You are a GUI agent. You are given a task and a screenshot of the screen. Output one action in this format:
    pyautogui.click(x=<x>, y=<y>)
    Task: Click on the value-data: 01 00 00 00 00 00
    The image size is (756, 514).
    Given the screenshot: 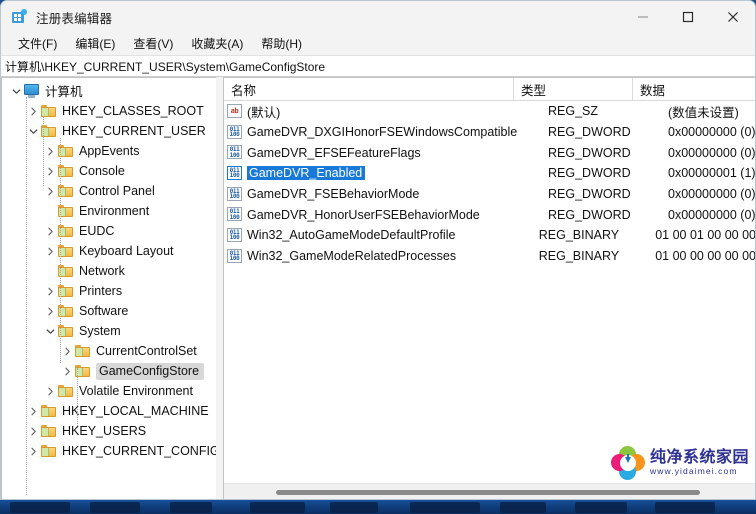 What is the action you would take?
    pyautogui.click(x=705, y=256)
    